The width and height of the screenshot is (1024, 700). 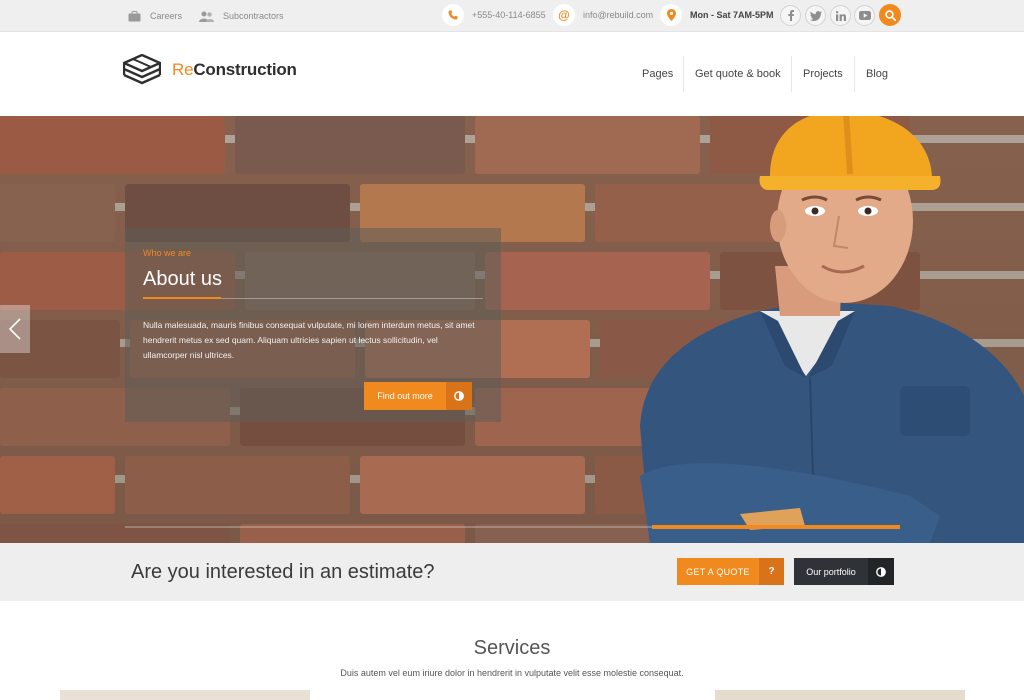 What do you see at coordinates (877, 74) in the screenshot?
I see `nav-item-blog: Blog` at bounding box center [877, 74].